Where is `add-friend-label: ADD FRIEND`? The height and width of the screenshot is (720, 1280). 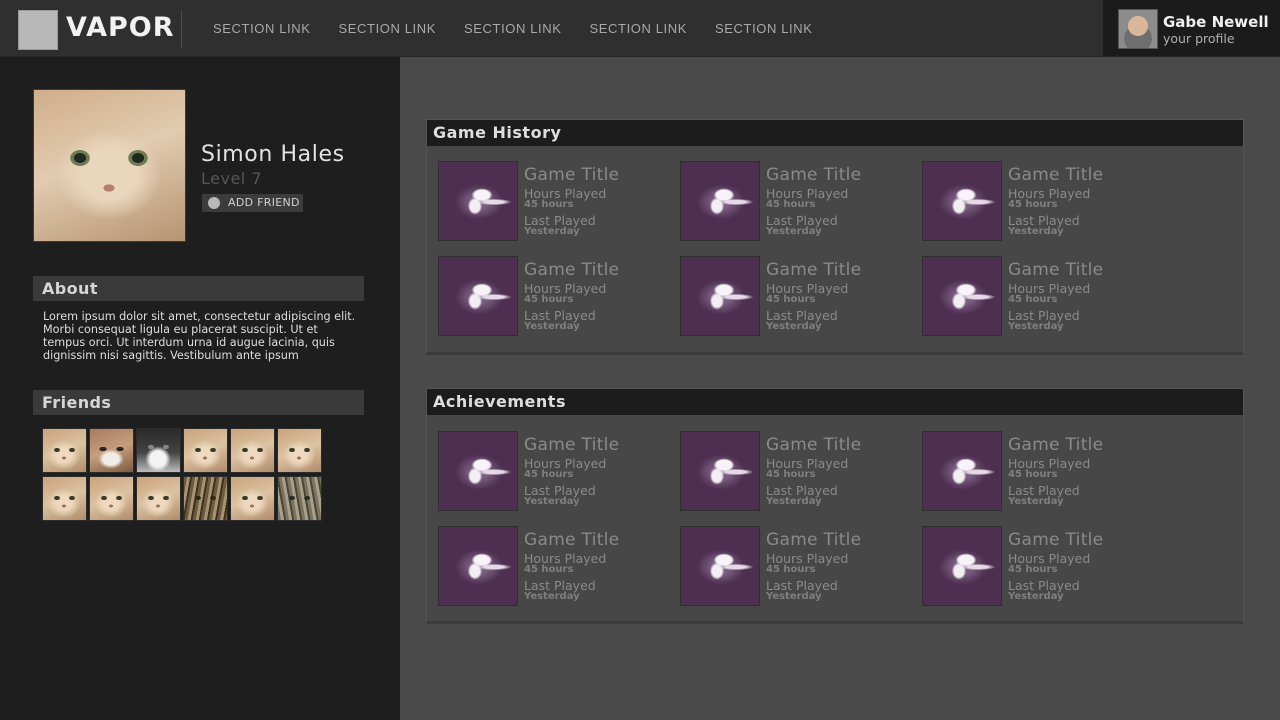
add-friend-label: ADD FRIEND is located at coordinates (264, 202).